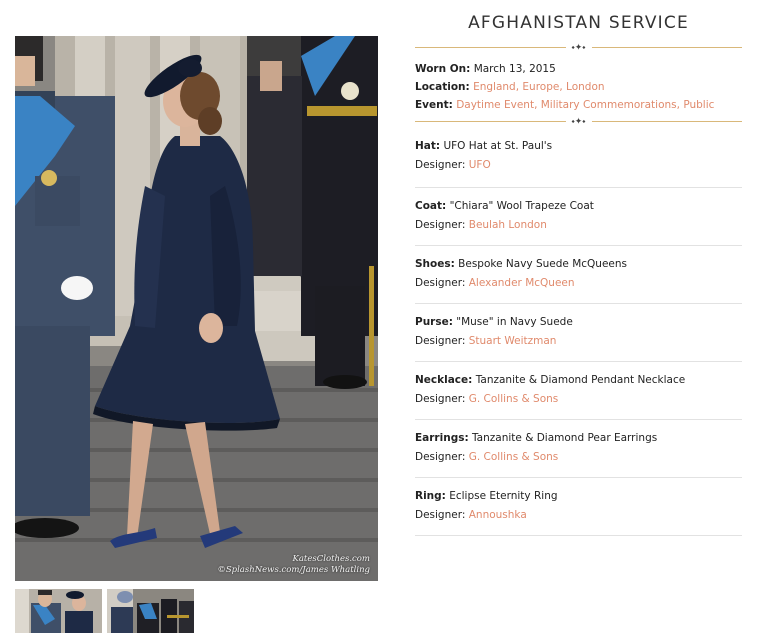 This screenshot has width=779, height=635. What do you see at coordinates (540, 87) in the screenshot?
I see `location-link: Europe` at bounding box center [540, 87].